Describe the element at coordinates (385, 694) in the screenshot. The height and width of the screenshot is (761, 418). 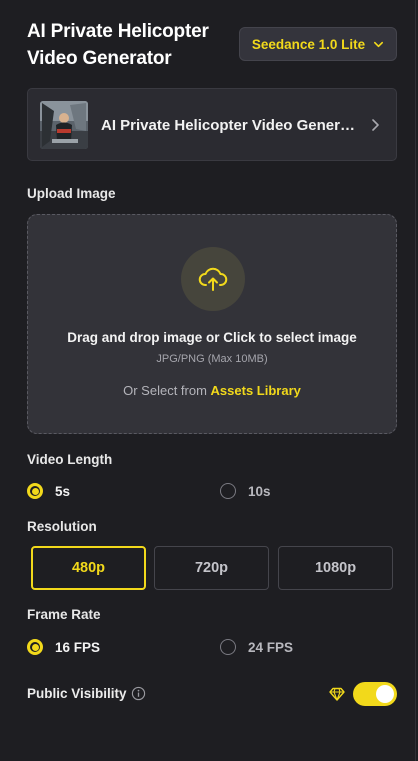
I see `toggle-knob` at that location.